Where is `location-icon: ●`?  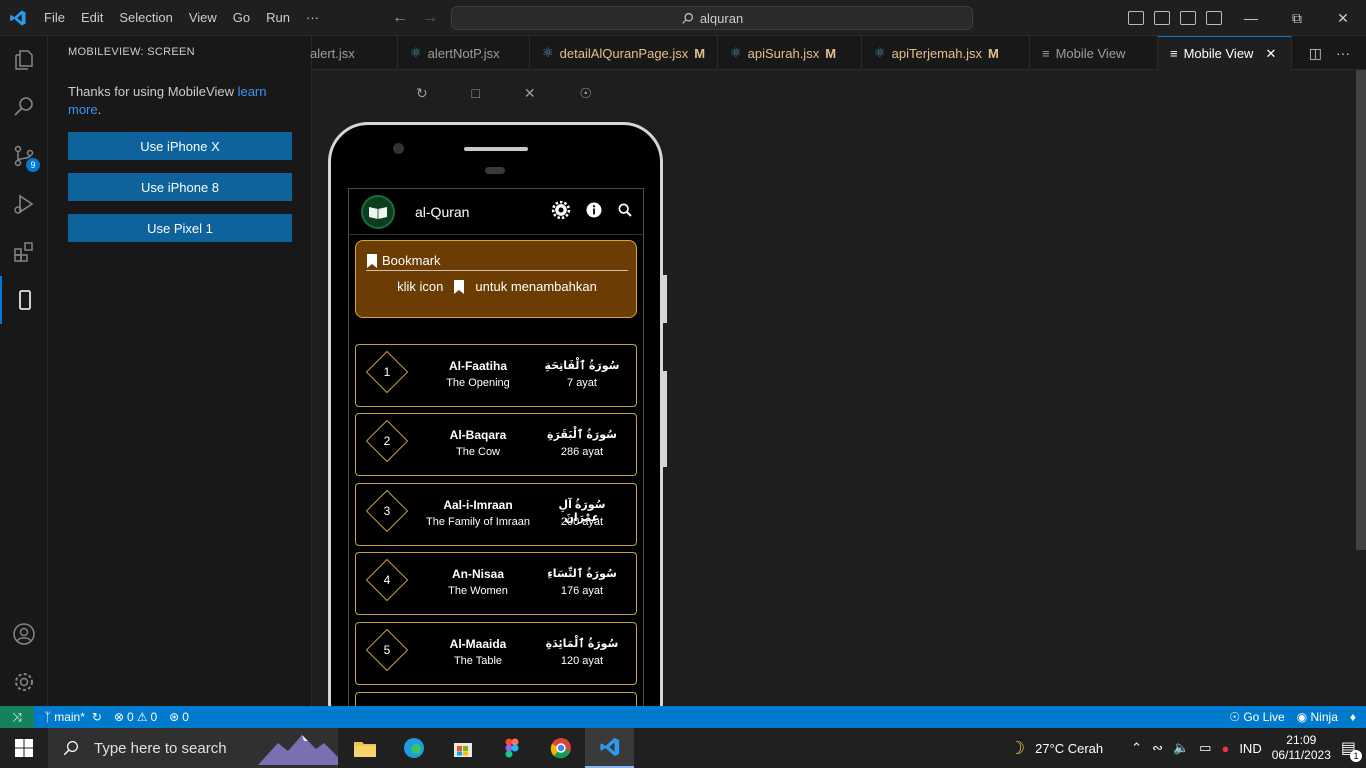
location-icon: ● is located at coordinates (1225, 748).